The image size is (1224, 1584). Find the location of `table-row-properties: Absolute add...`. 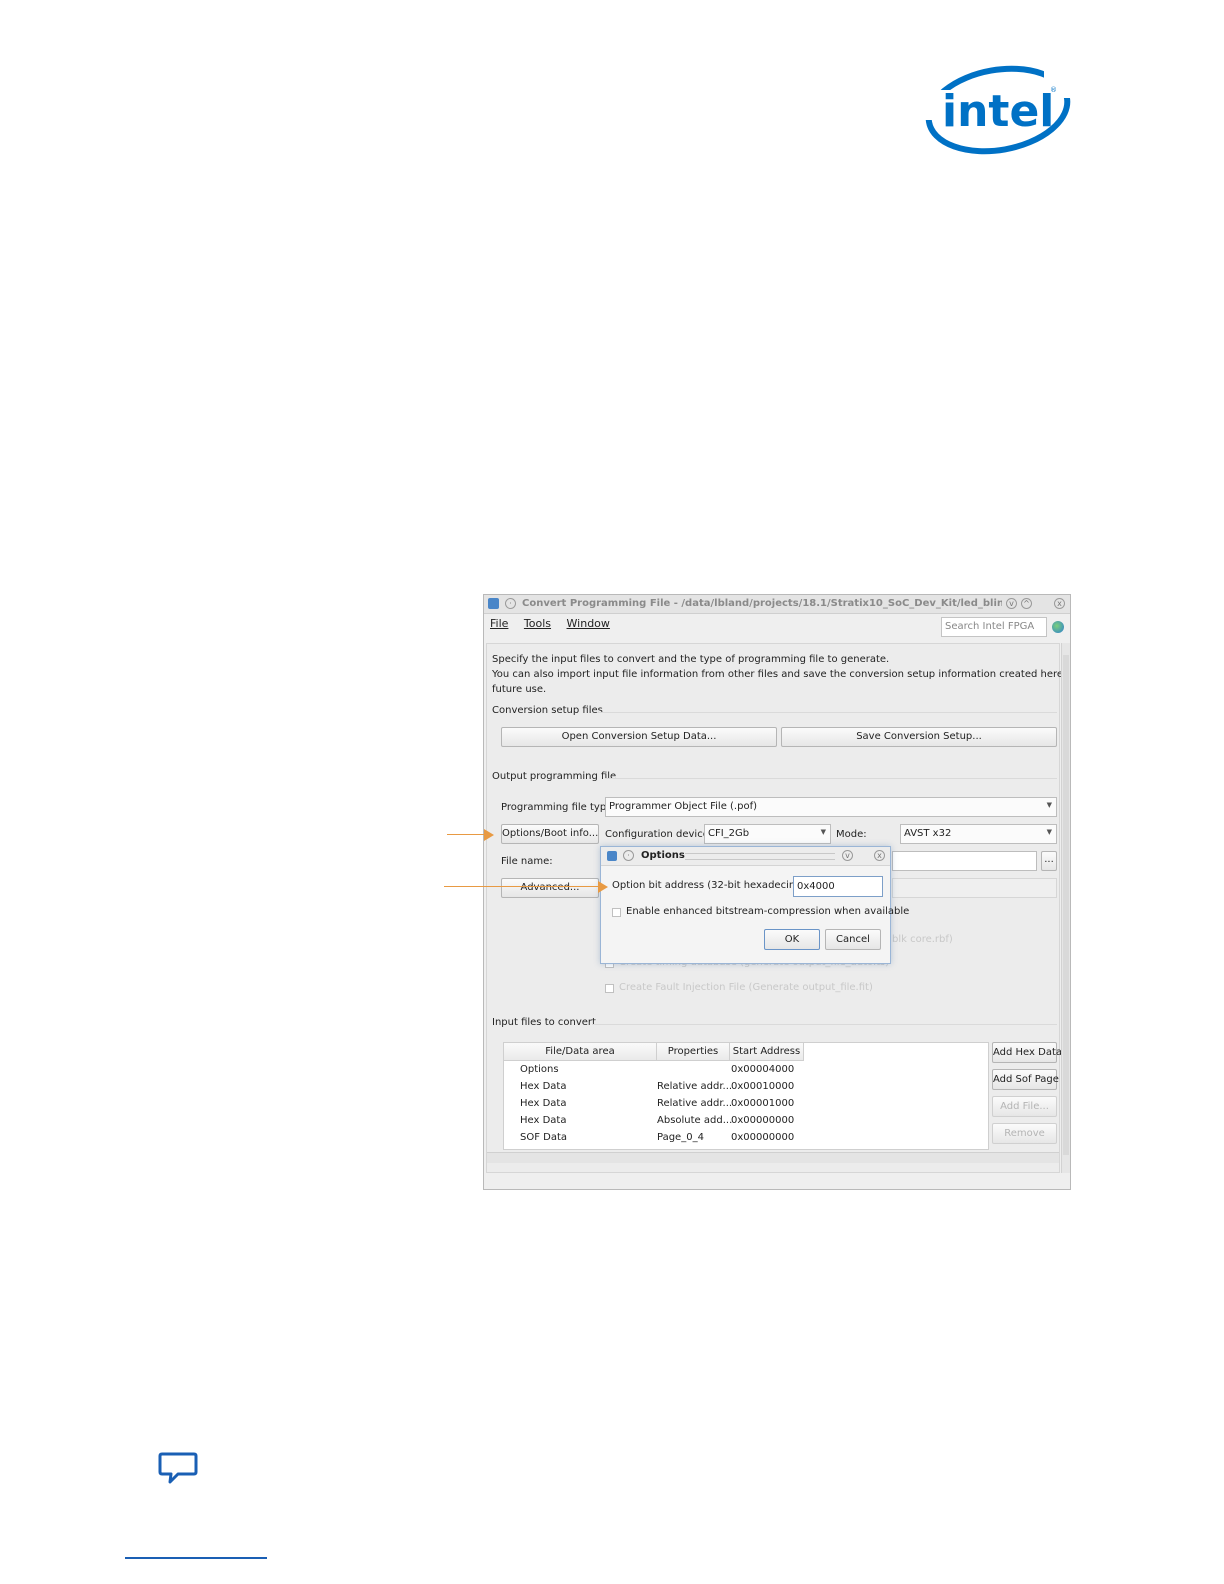

table-row-properties: Absolute add... is located at coordinates (695, 1120).